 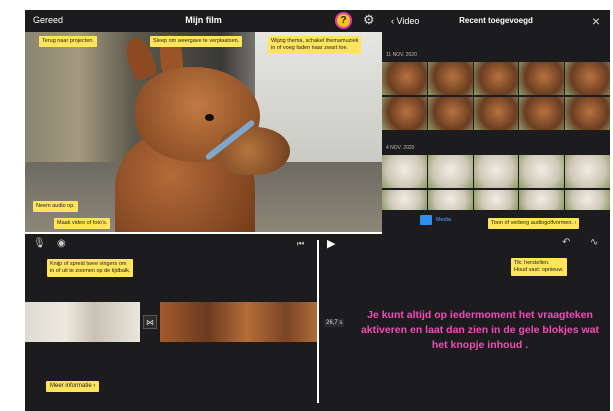 I want to click on tip-undo: Tik: herstellen. Houd vast: opnieuw., so click(x=539, y=267).